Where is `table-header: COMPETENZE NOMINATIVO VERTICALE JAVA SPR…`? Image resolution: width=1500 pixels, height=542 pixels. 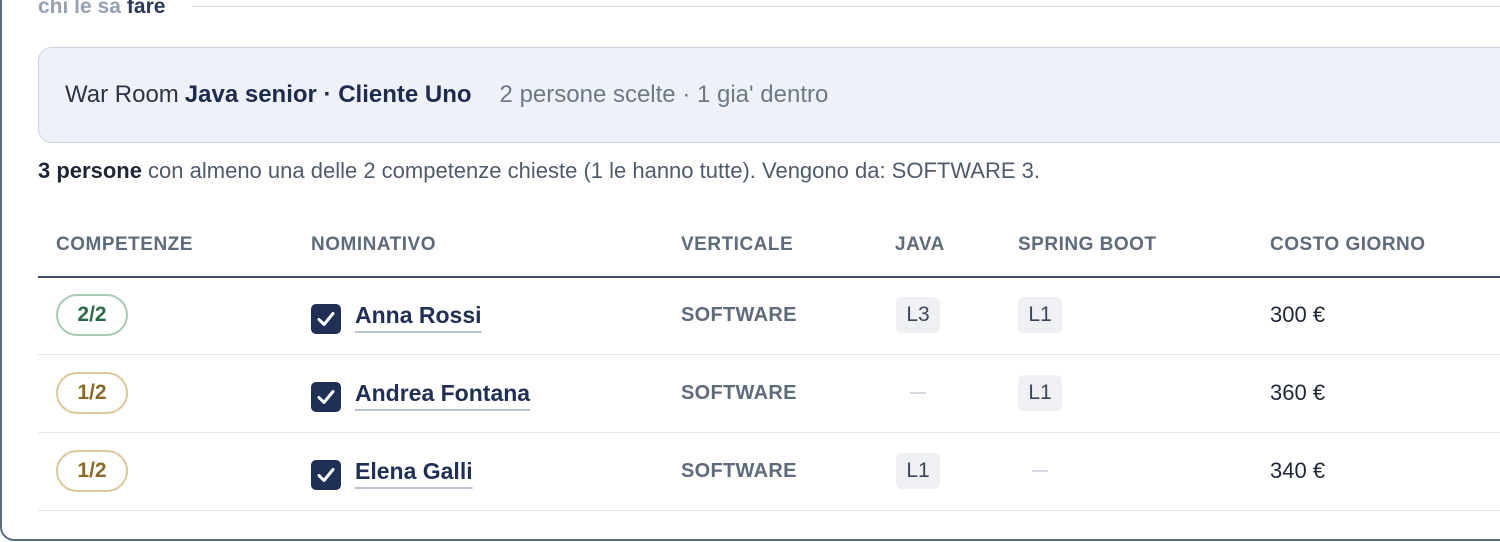 table-header: COMPETENZE NOMINATIVO VERTICALE JAVA SPR… is located at coordinates (769, 251).